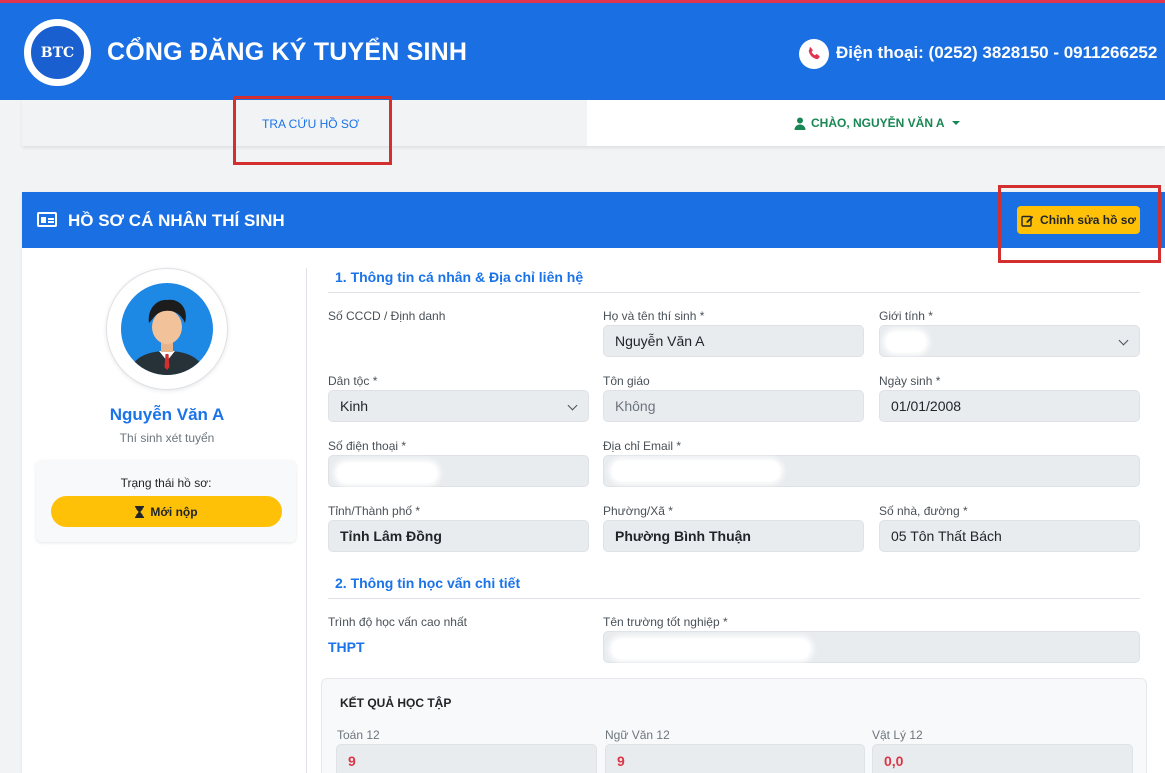 Image resolution: width=1165 pixels, height=773 pixels. What do you see at coordinates (871, 647) in the screenshot?
I see `school-field` at bounding box center [871, 647].